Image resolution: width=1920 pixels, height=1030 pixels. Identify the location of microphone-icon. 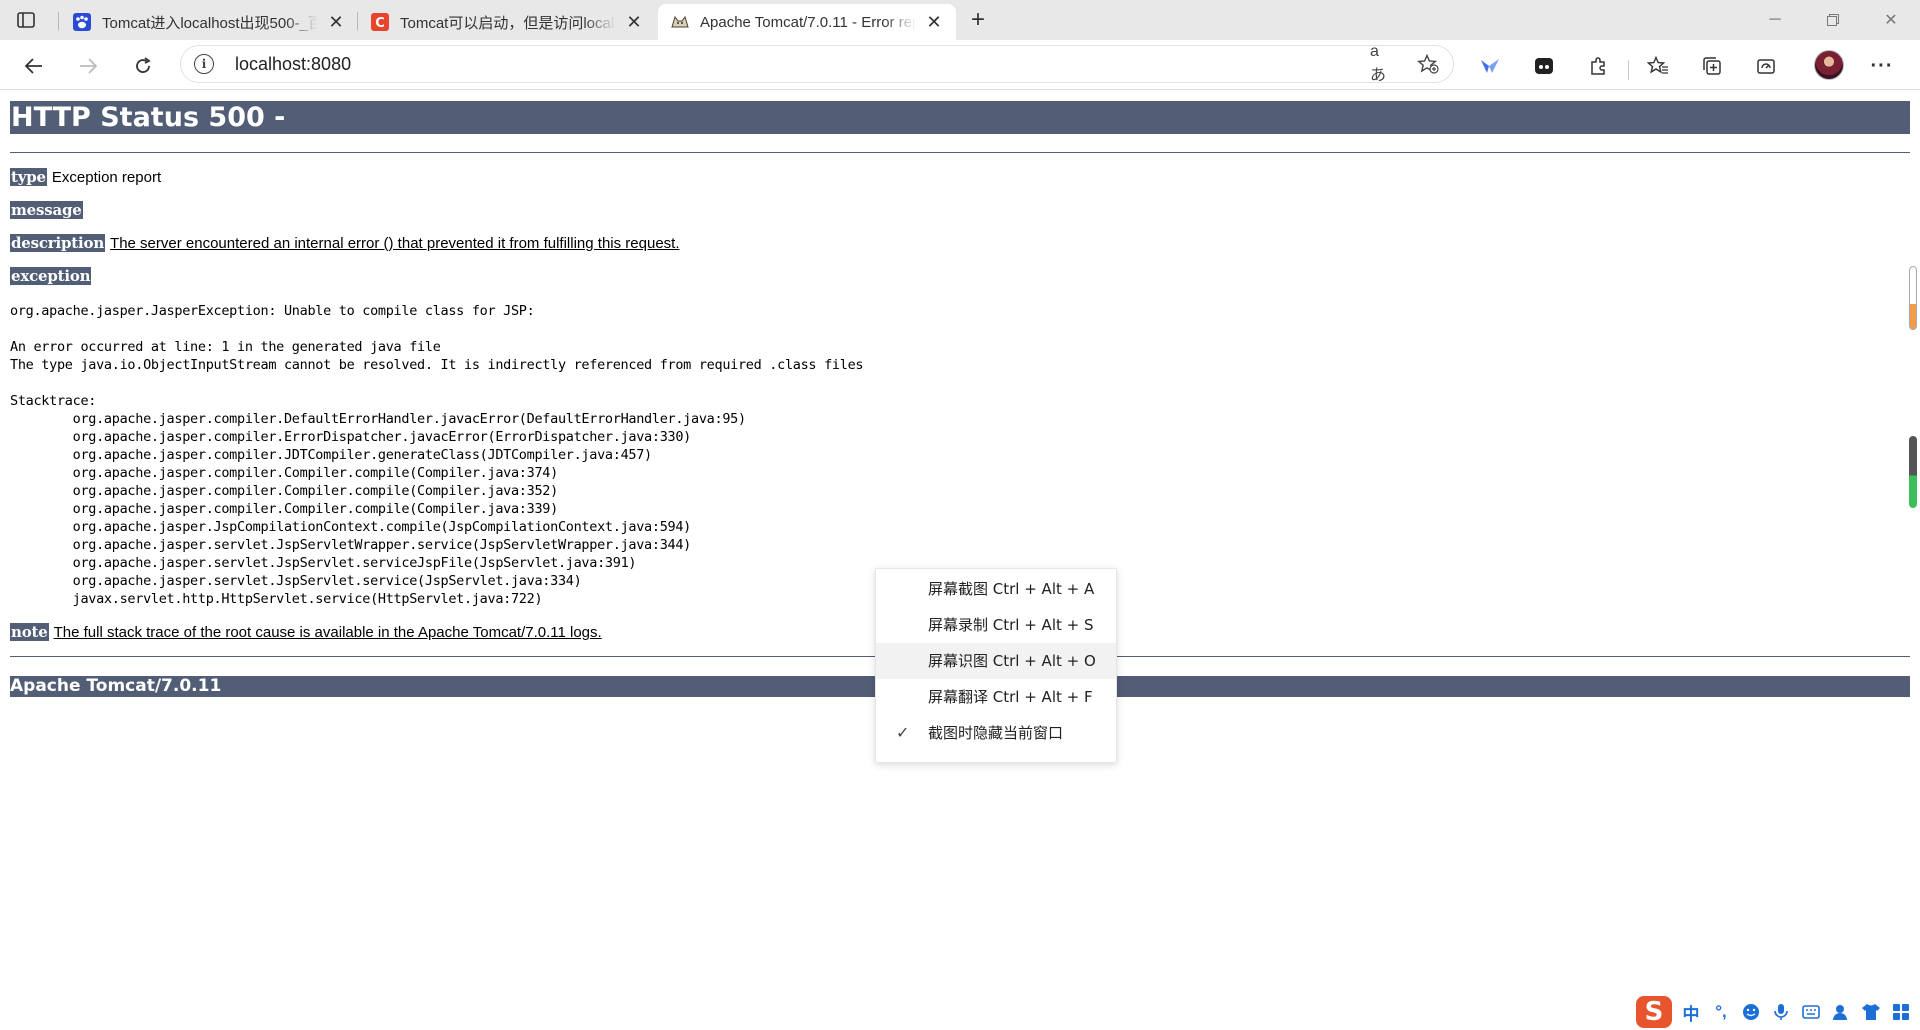
(1781, 1012).